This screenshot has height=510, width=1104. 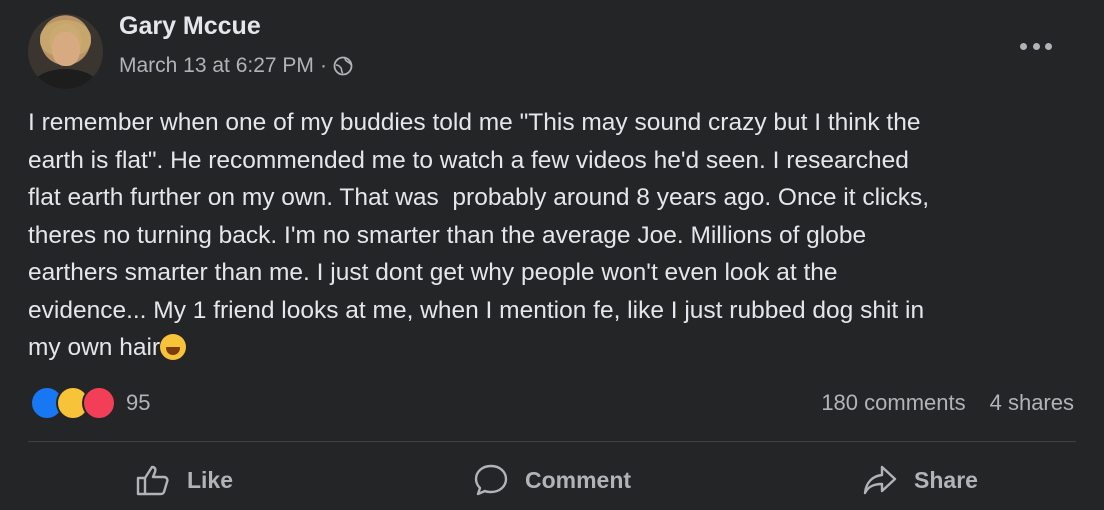 What do you see at coordinates (138, 403) in the screenshot?
I see `reaction-count: 95` at bounding box center [138, 403].